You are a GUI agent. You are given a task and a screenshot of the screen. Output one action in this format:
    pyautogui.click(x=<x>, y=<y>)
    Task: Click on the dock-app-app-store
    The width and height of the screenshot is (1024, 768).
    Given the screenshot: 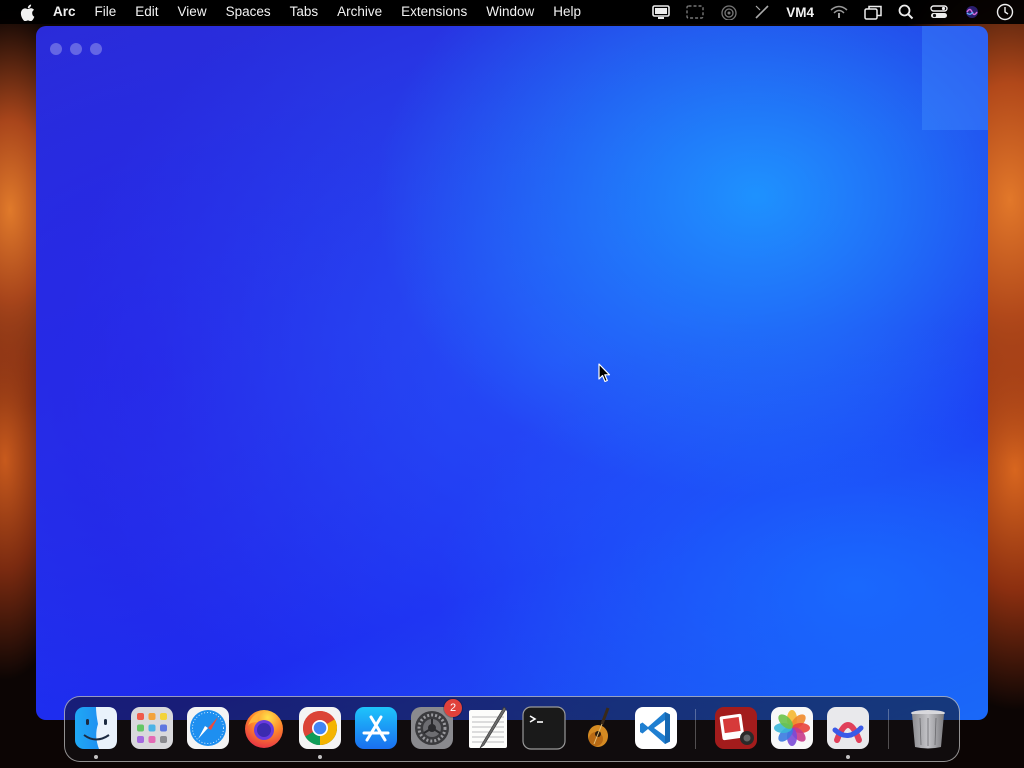 What is the action you would take?
    pyautogui.click(x=376, y=728)
    